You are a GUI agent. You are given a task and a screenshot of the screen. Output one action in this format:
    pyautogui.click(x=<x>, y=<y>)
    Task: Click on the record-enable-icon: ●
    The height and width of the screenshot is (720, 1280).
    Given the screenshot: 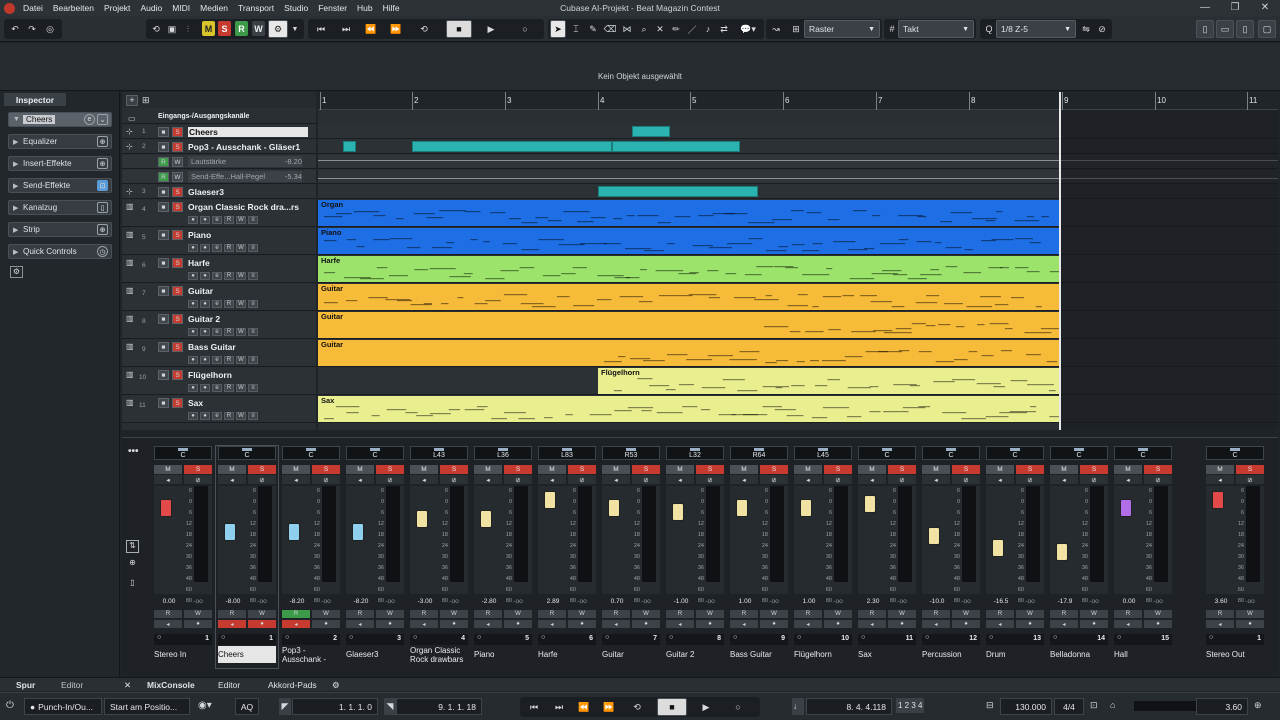 What is the action you would take?
    pyautogui.click(x=205, y=388)
    